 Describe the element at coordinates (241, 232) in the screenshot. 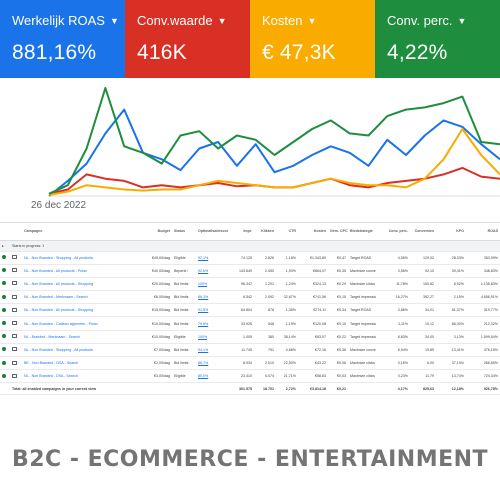

I see `header-impressions: Impr.` at that location.